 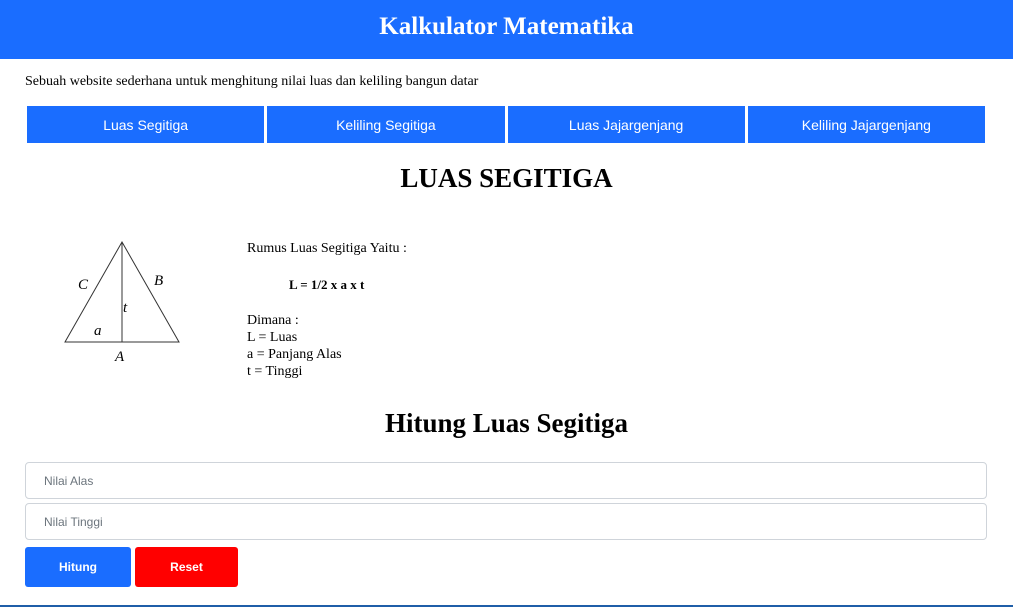 What do you see at coordinates (119, 357) in the screenshot?
I see `label-base: A` at bounding box center [119, 357].